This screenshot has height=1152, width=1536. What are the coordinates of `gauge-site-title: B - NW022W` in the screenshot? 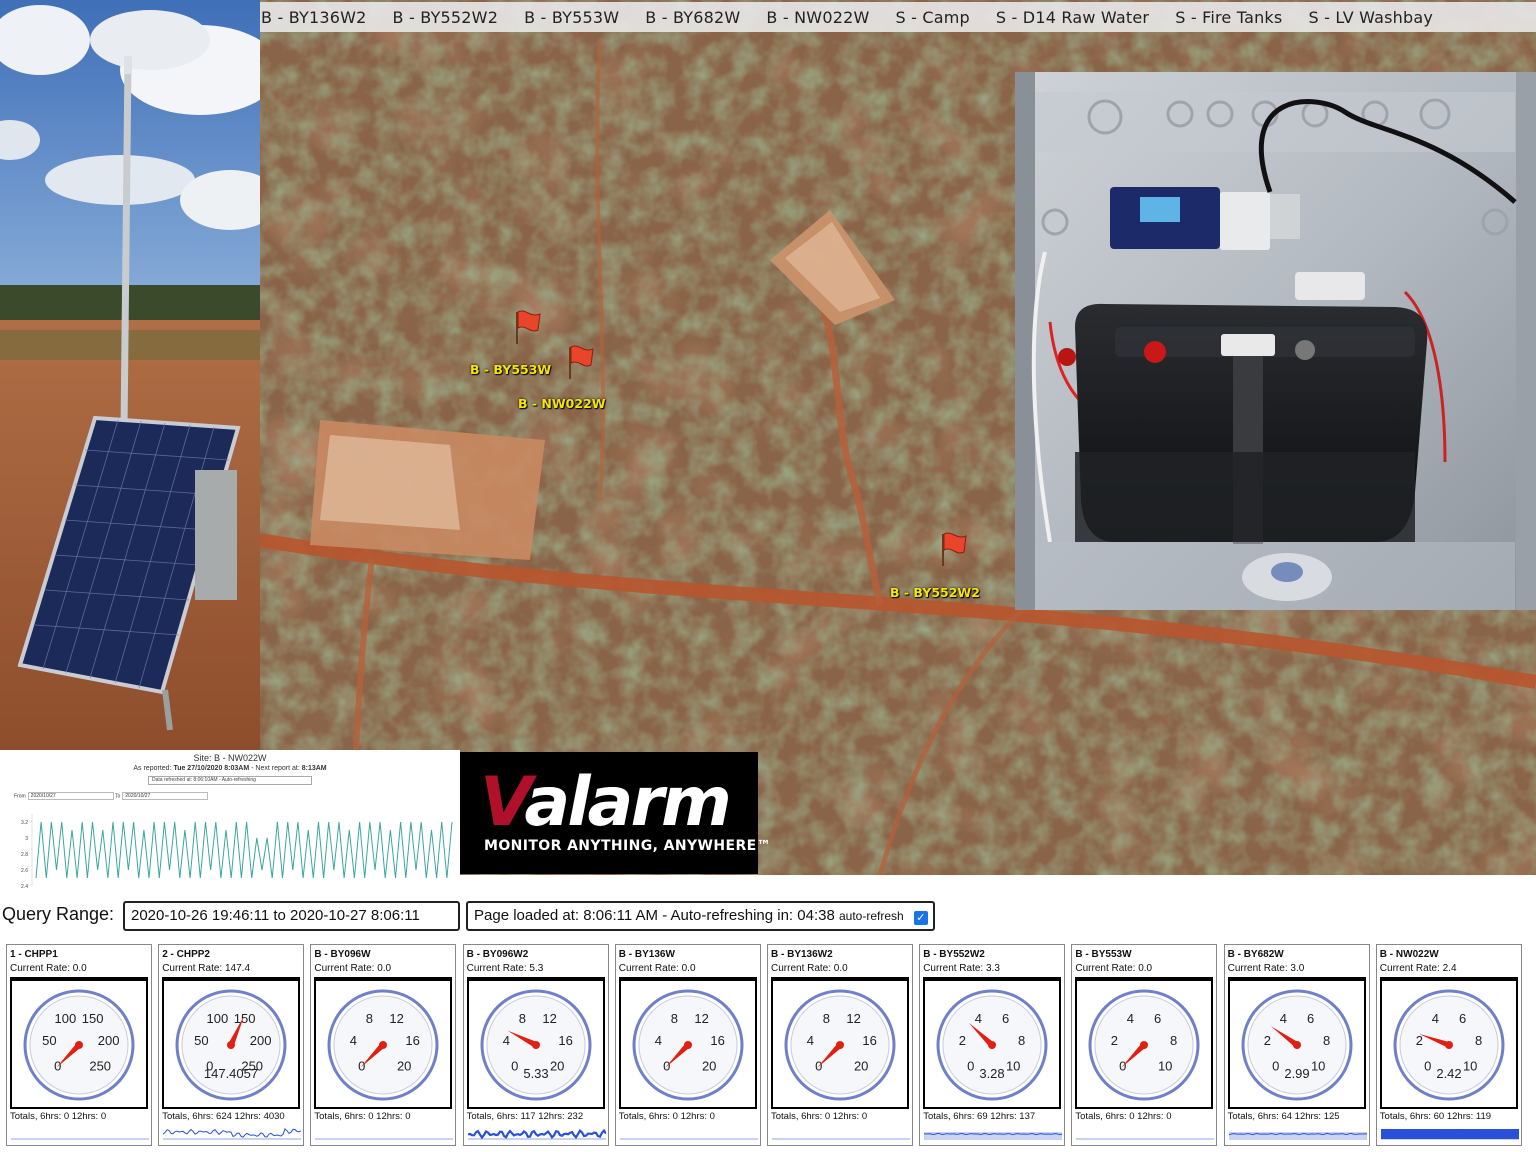 It's located at (1409, 954).